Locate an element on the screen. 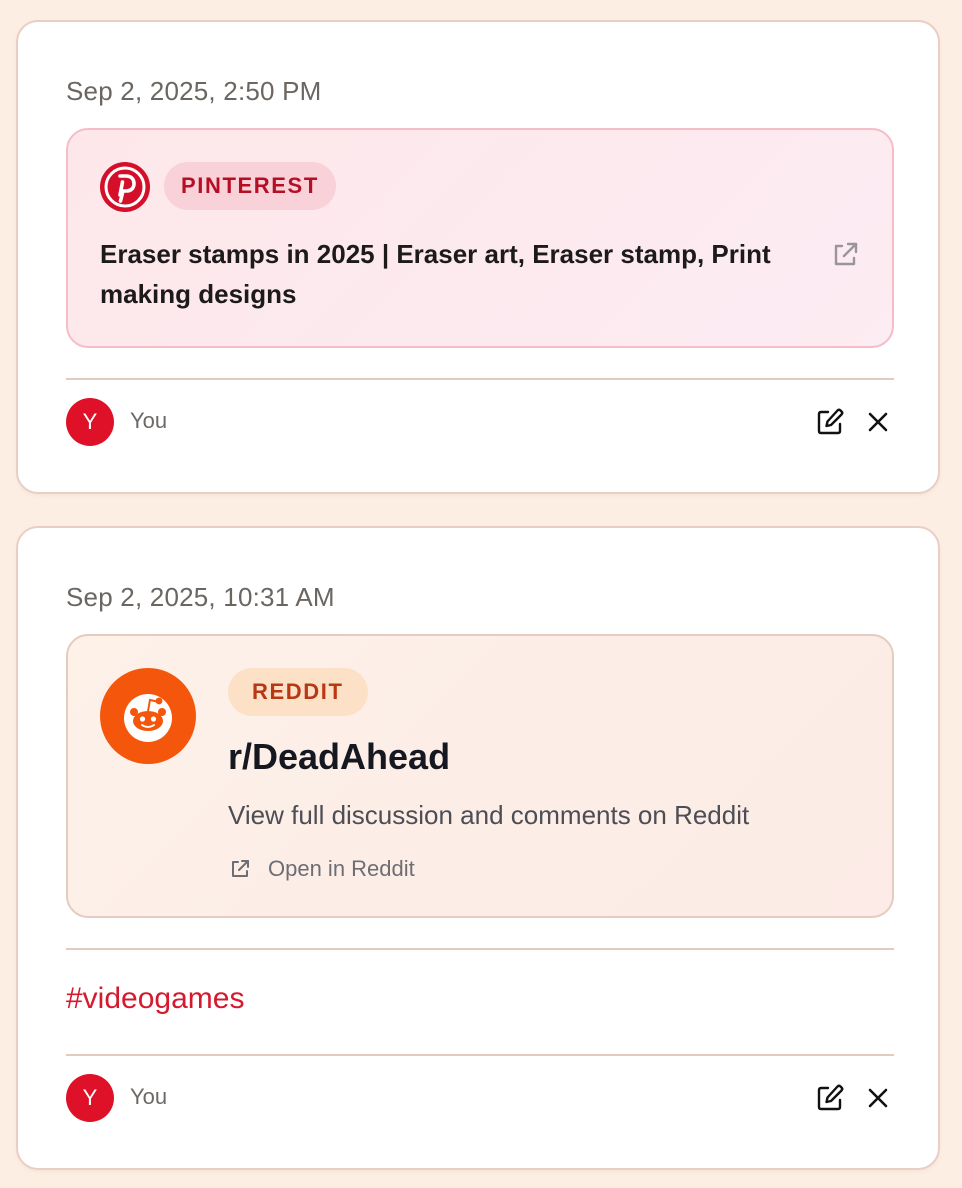  platform-badge: REDDIT is located at coordinates (298, 692).